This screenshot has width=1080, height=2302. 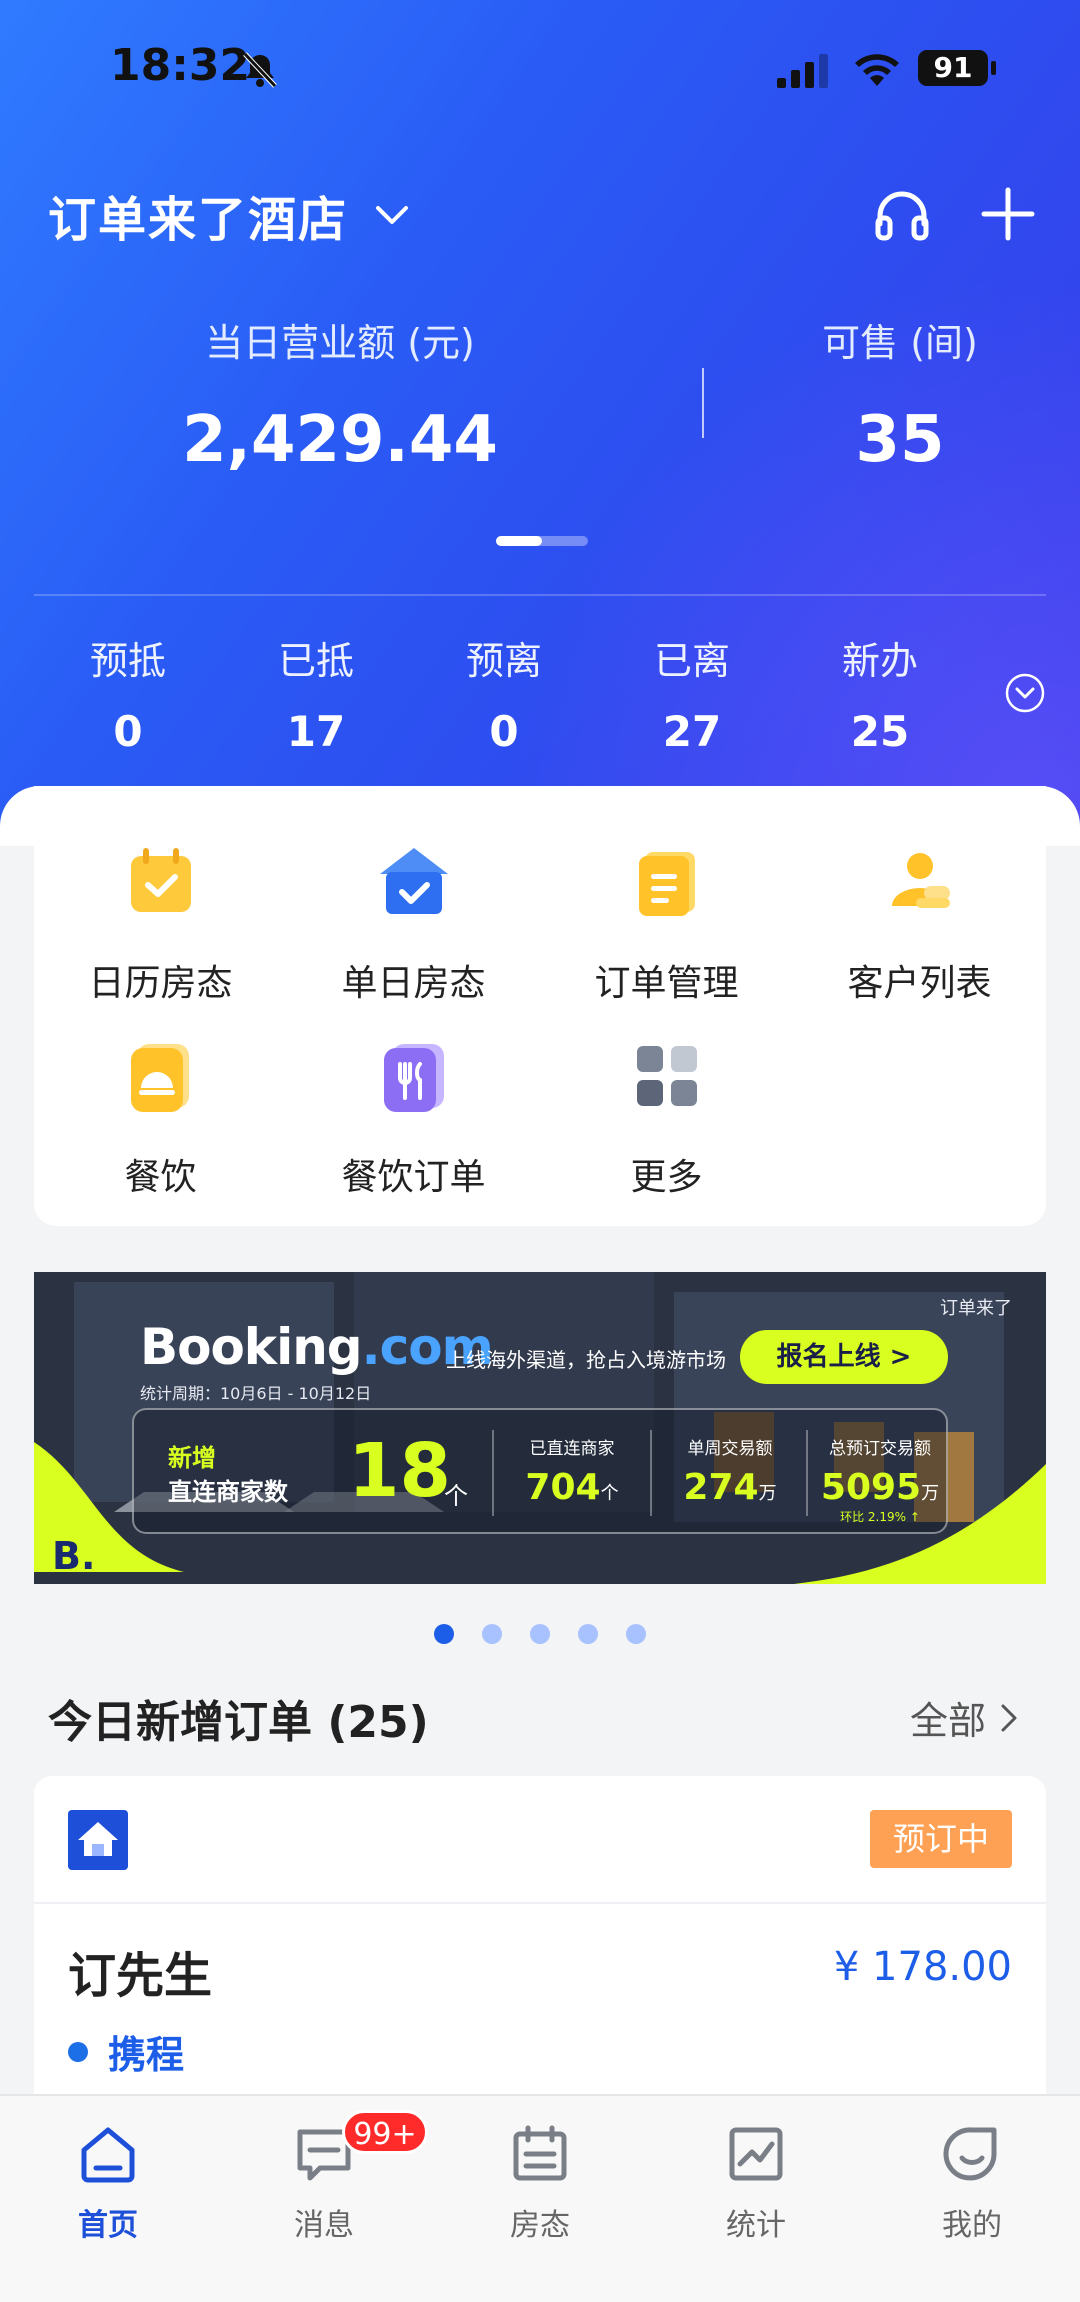 I want to click on count-label: 已抵, so click(x=315, y=661).